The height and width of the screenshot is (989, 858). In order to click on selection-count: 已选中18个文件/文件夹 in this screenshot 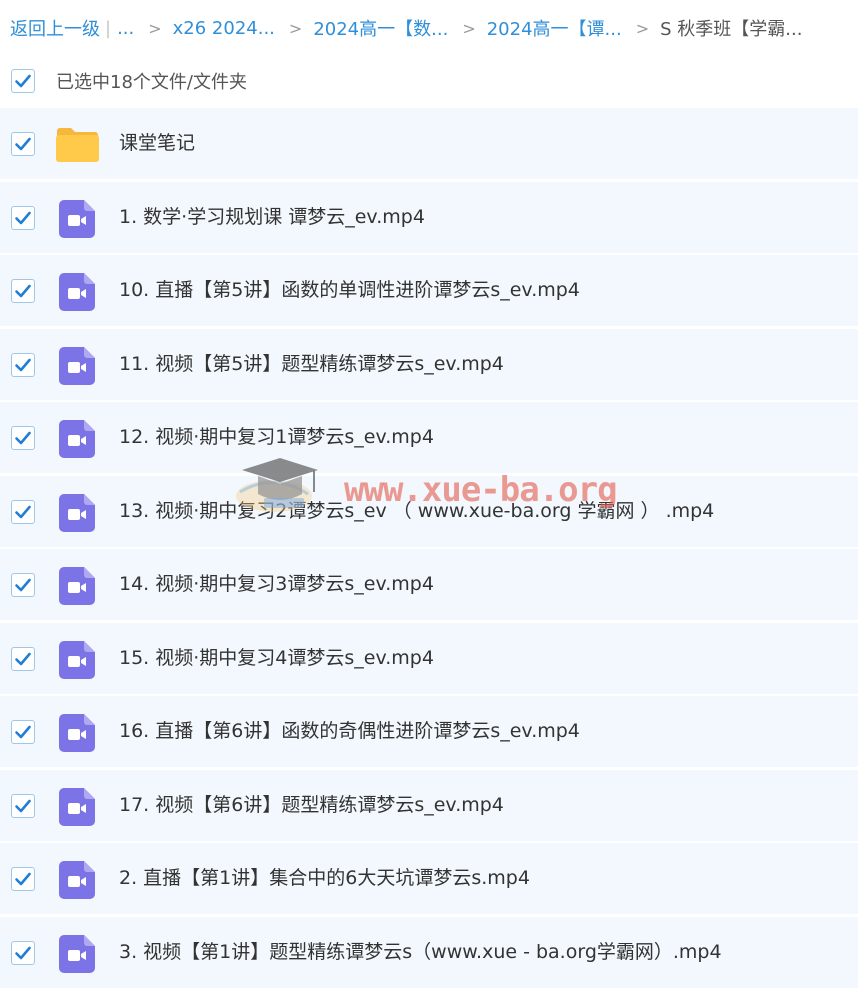, I will do `click(151, 82)`.